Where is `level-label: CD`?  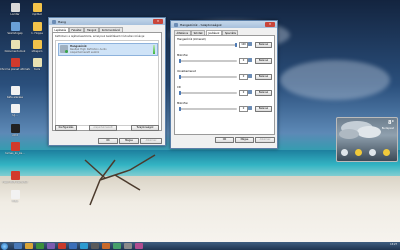
level-label: CD is located at coordinates (179, 87).